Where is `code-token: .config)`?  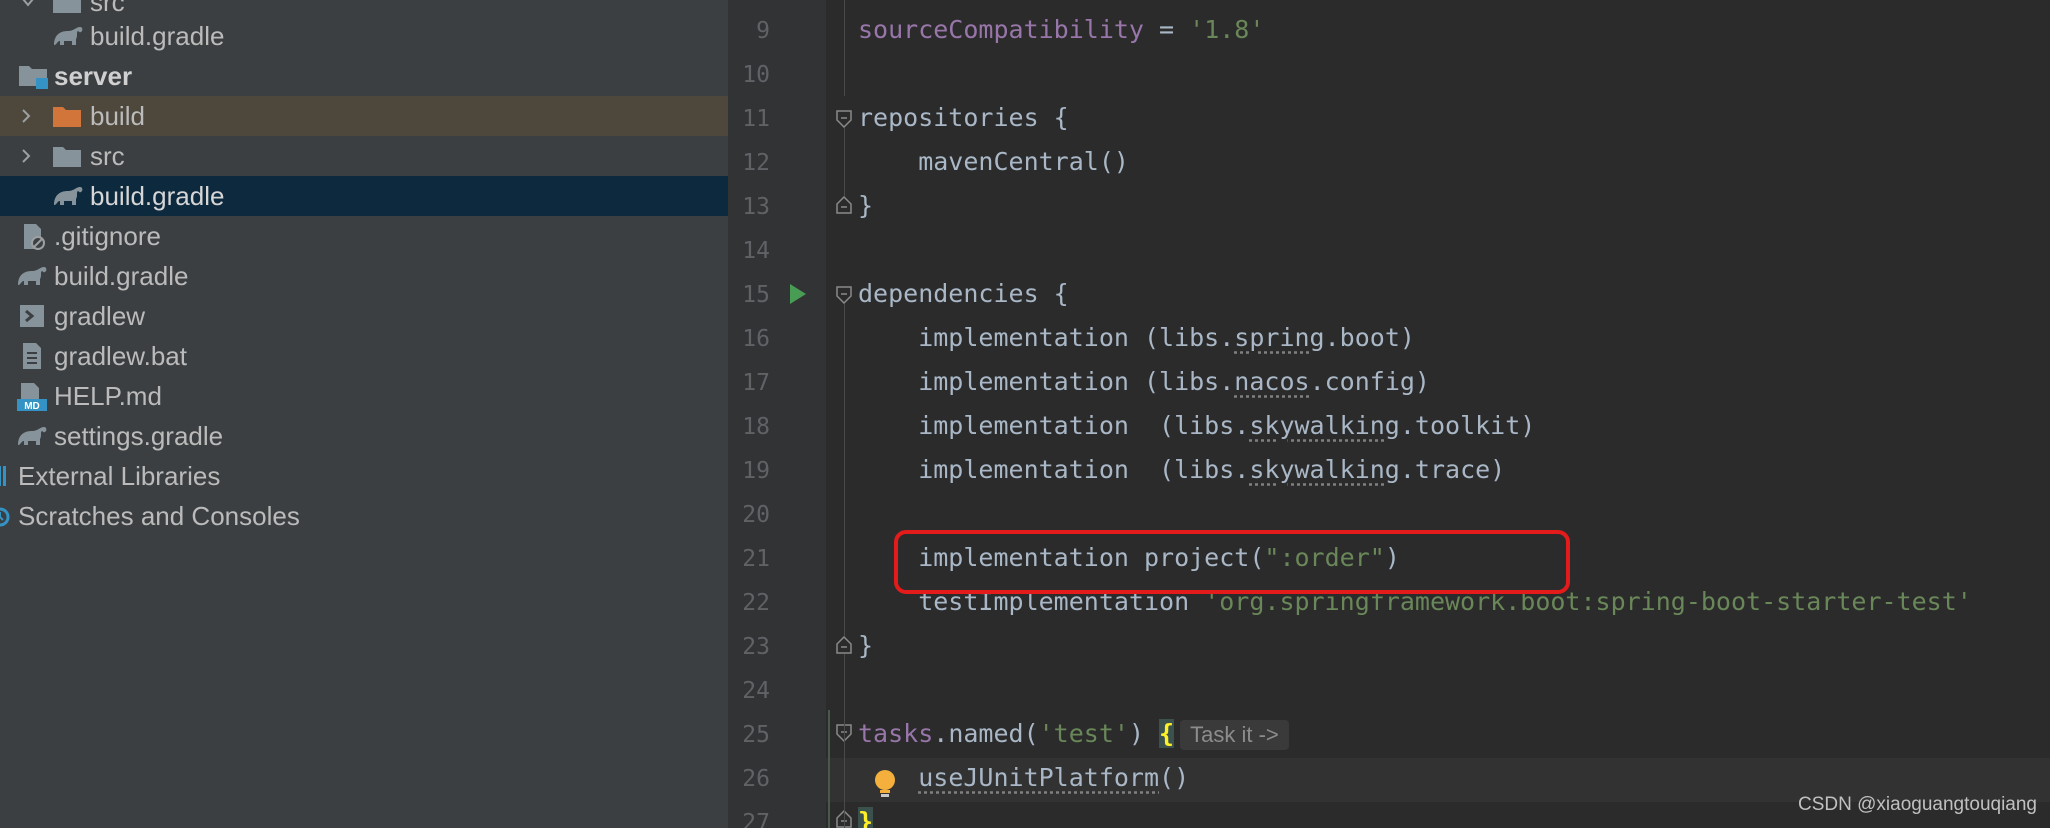
code-token: .config) is located at coordinates (1369, 381).